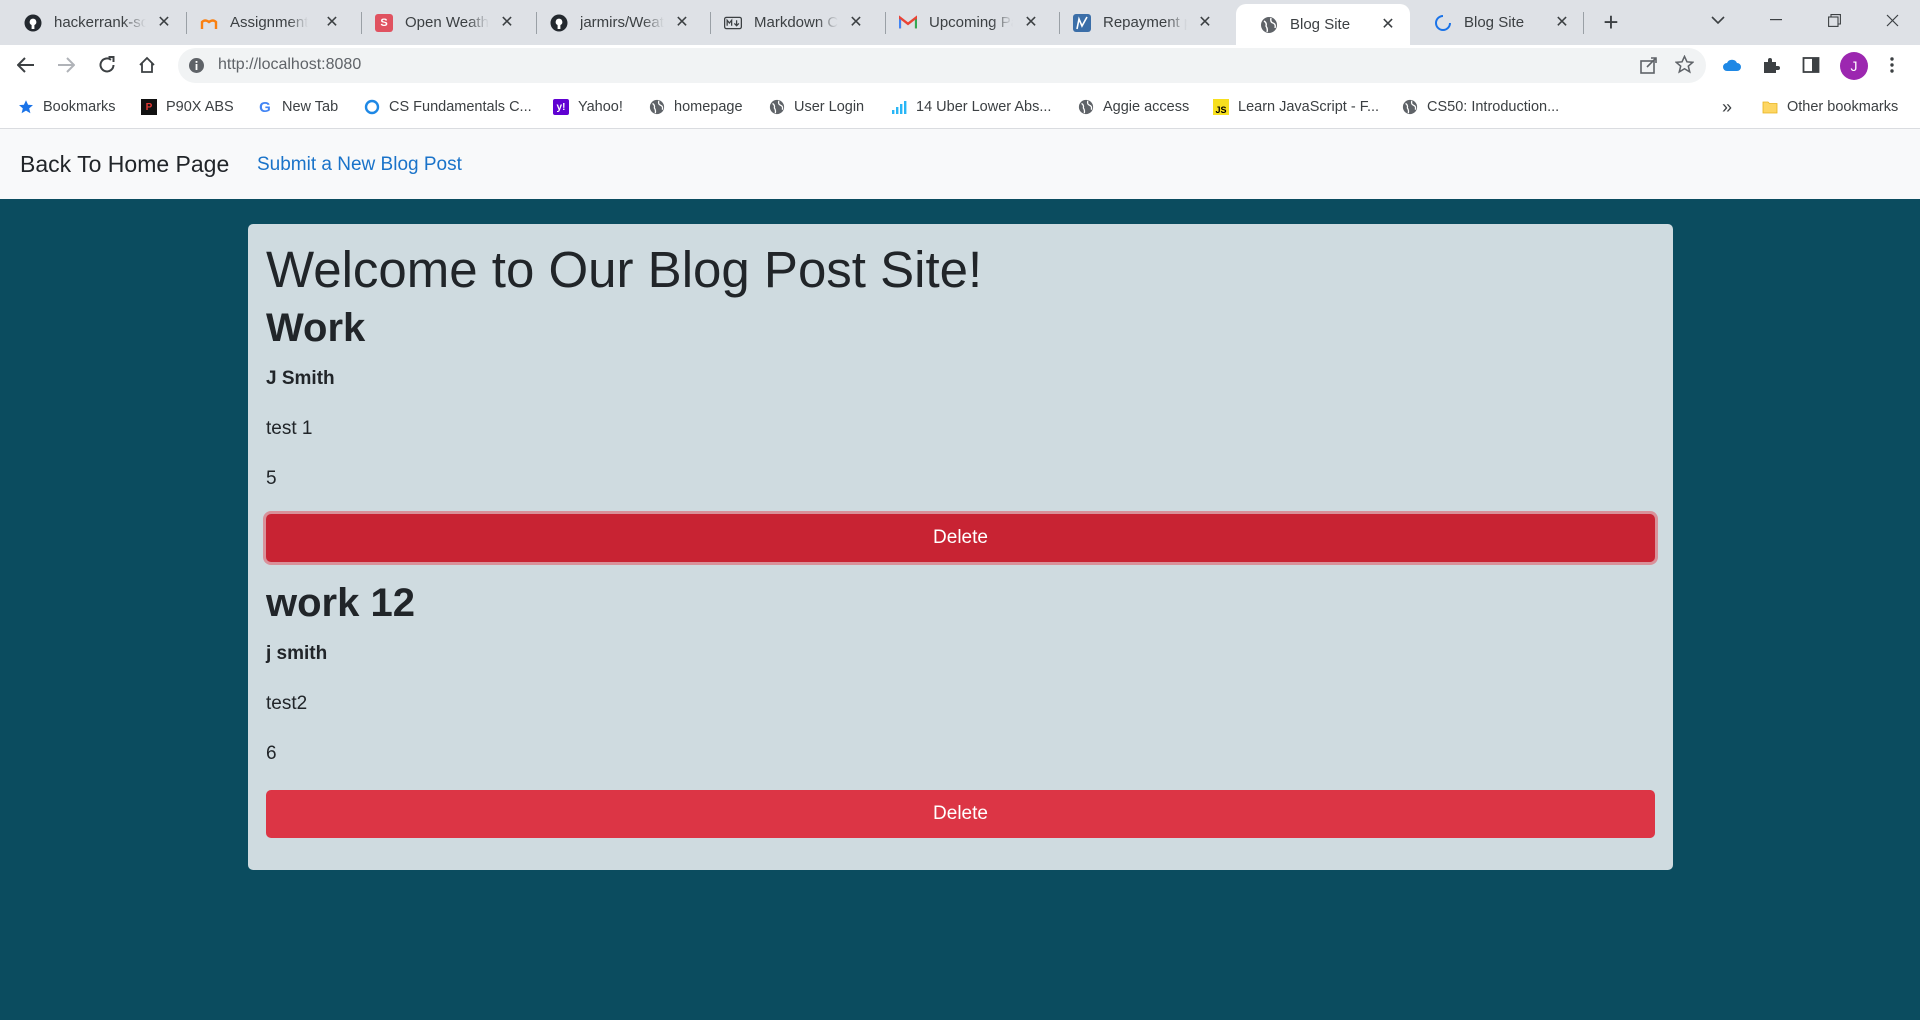  What do you see at coordinates (297, 653) in the screenshot?
I see `post-author: j smith` at bounding box center [297, 653].